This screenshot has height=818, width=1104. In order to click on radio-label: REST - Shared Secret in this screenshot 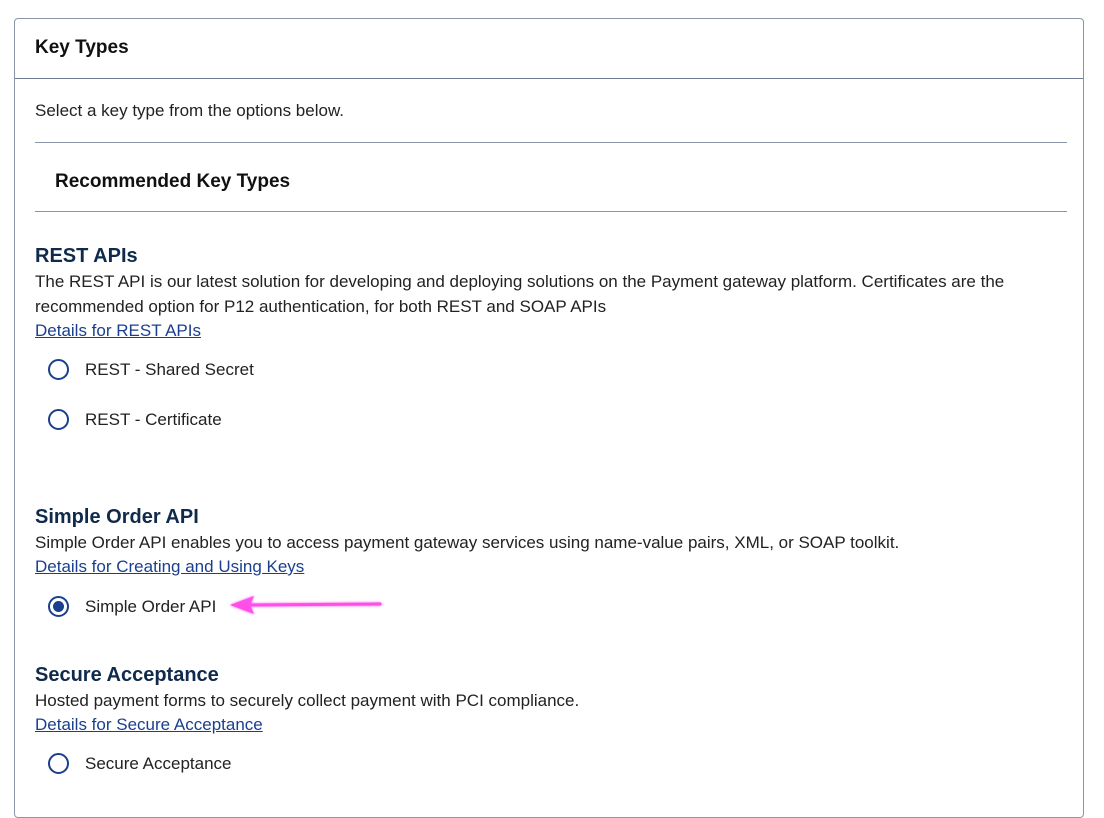, I will do `click(169, 369)`.